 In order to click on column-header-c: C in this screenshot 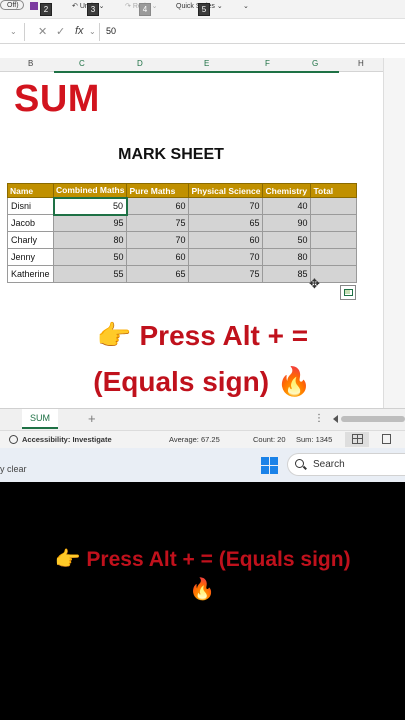, I will do `click(82, 63)`.